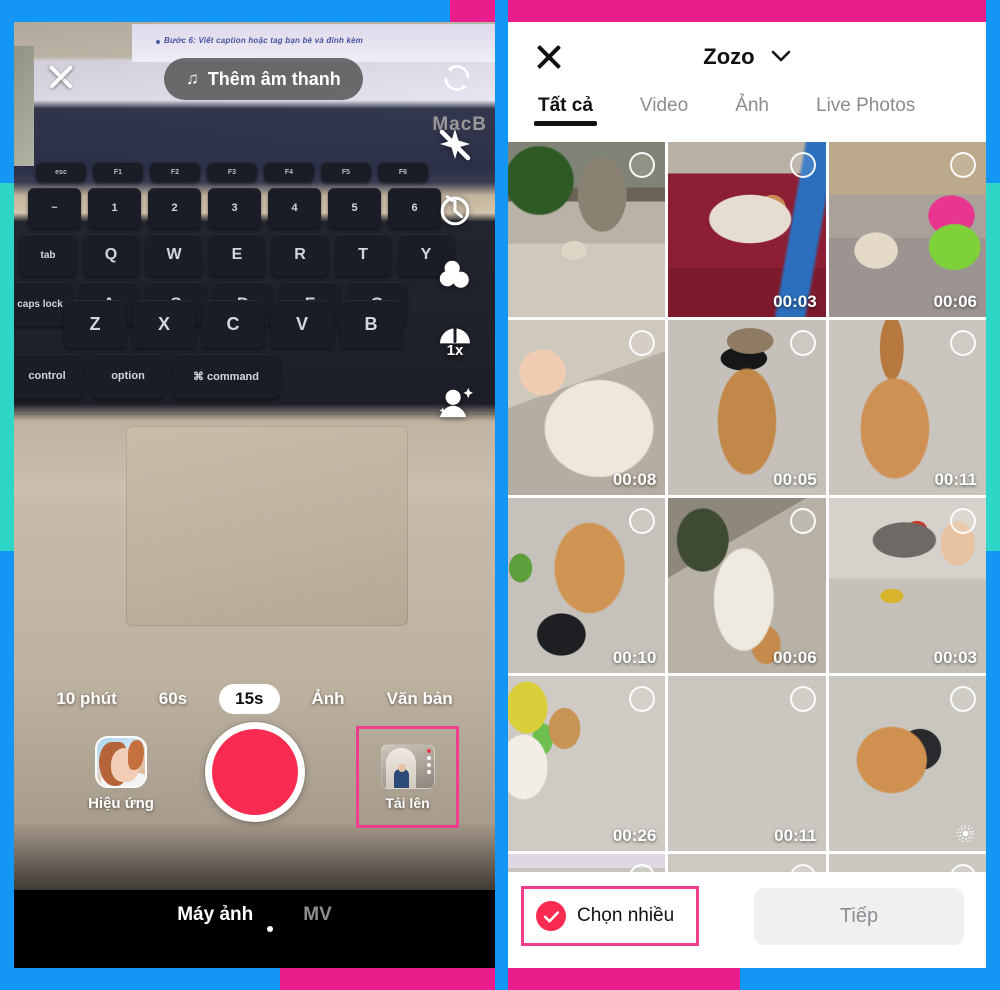 The height and width of the screenshot is (990, 1000). What do you see at coordinates (147, 376) in the screenshot?
I see `keyboard-row-modifiers: control option ⌘ command` at bounding box center [147, 376].